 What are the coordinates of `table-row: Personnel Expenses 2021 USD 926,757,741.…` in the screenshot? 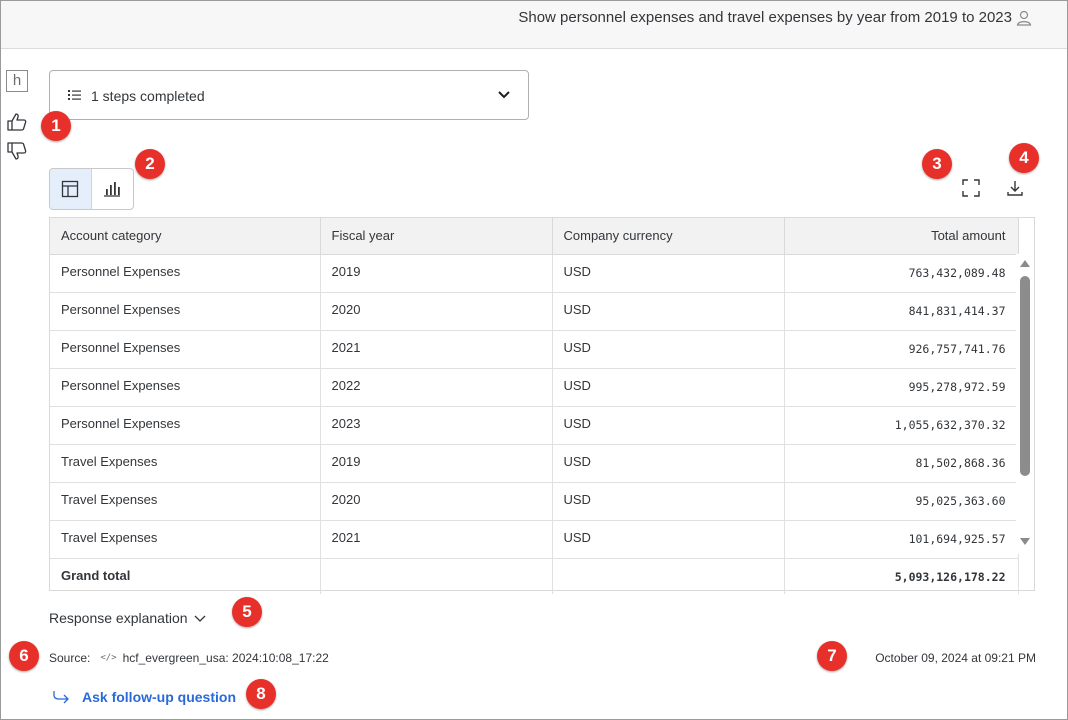 It's located at (534, 349).